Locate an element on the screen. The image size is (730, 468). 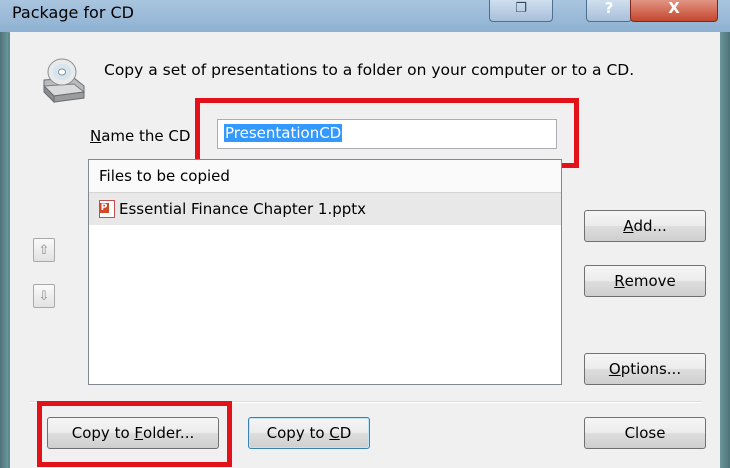
highlight-box-cd-name is located at coordinates (387, 133).